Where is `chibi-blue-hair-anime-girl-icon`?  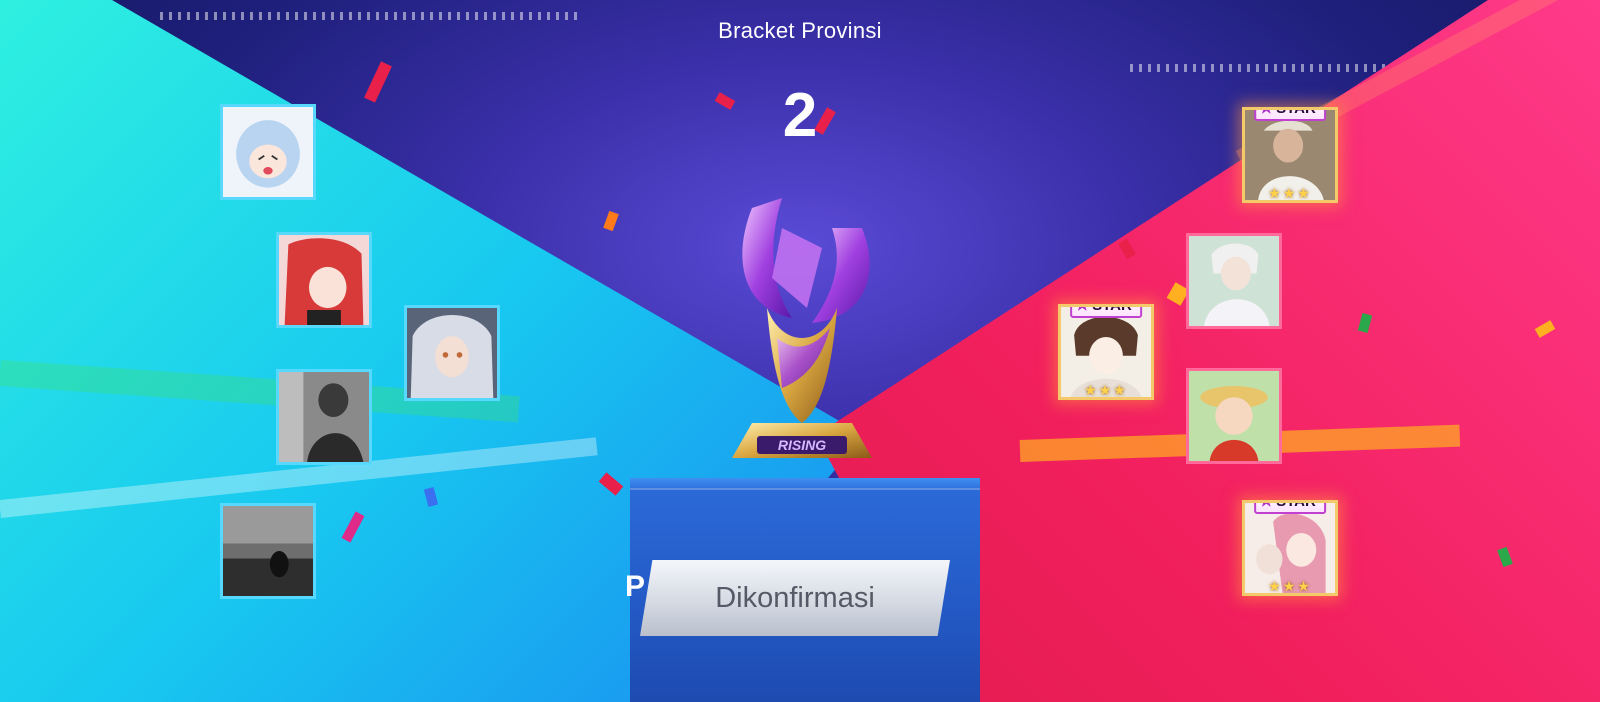
chibi-blue-hair-anime-girl-icon is located at coordinates (268, 152).